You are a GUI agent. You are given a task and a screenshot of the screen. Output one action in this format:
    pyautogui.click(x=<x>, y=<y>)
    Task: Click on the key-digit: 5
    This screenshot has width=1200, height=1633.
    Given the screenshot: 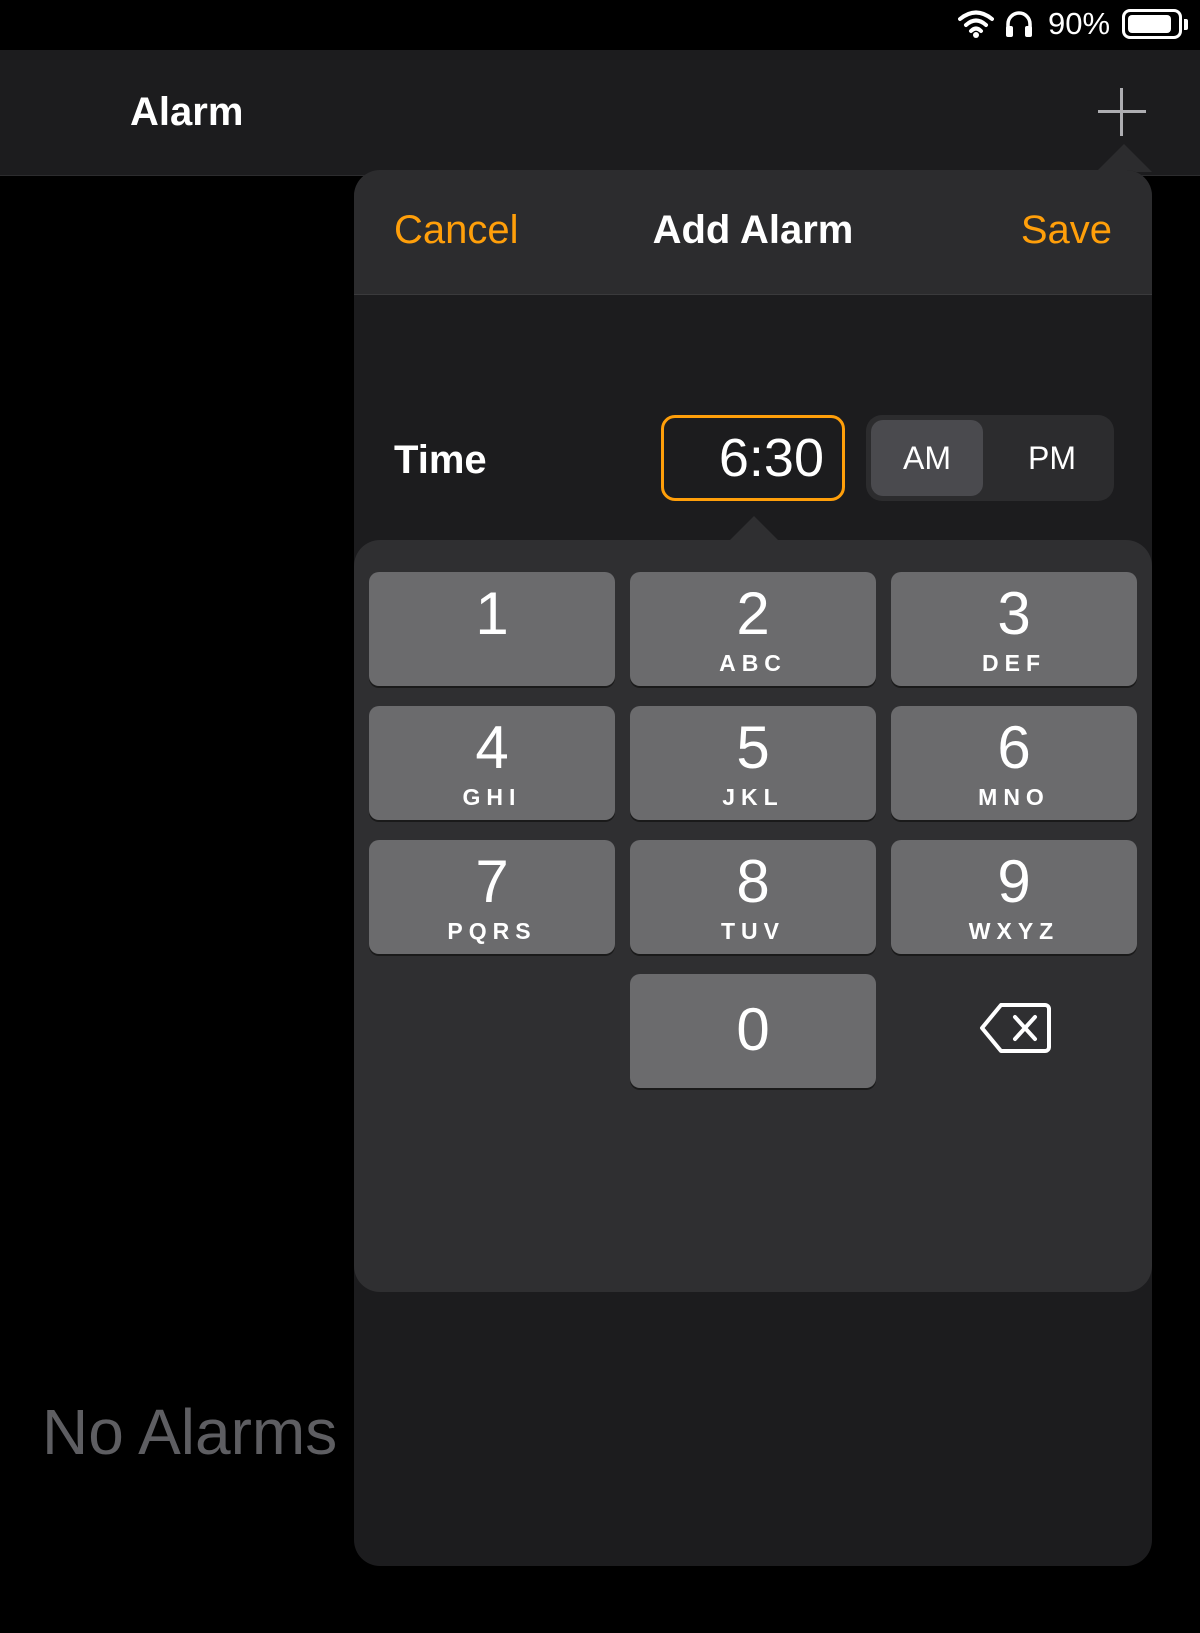 What is the action you would take?
    pyautogui.click(x=753, y=747)
    